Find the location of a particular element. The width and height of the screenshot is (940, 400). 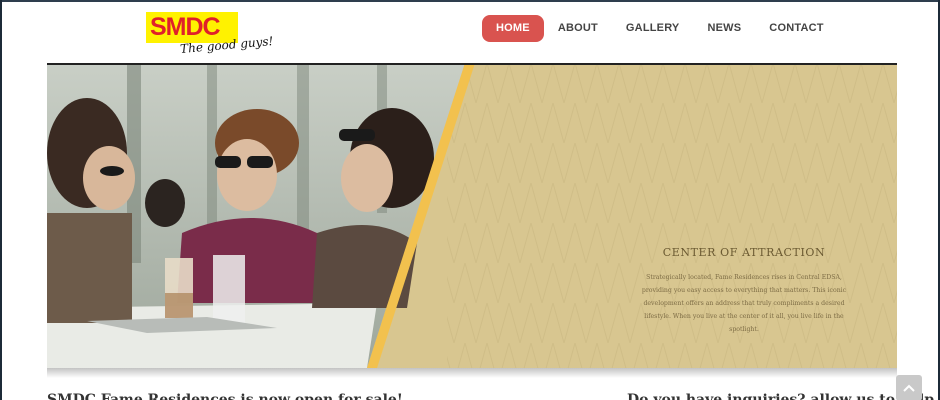

hero-title: CENTER OF ATTRACTION is located at coordinates (744, 252).